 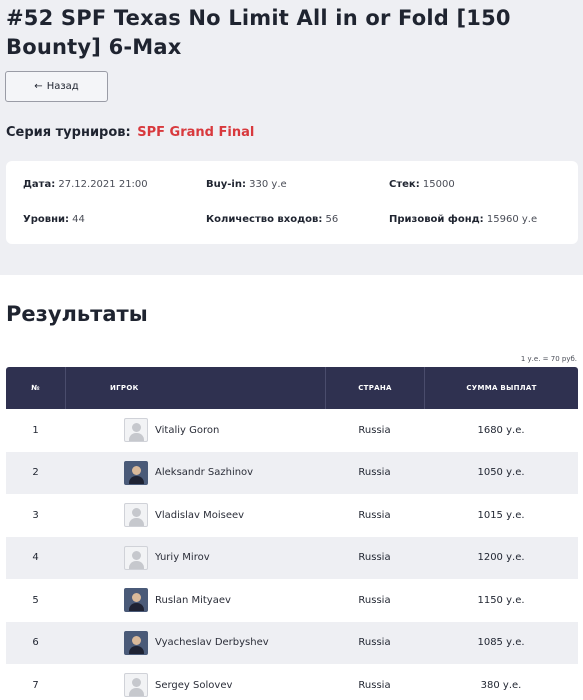 What do you see at coordinates (501, 685) in the screenshot?
I see `cell-payout: 380 у.е.` at bounding box center [501, 685].